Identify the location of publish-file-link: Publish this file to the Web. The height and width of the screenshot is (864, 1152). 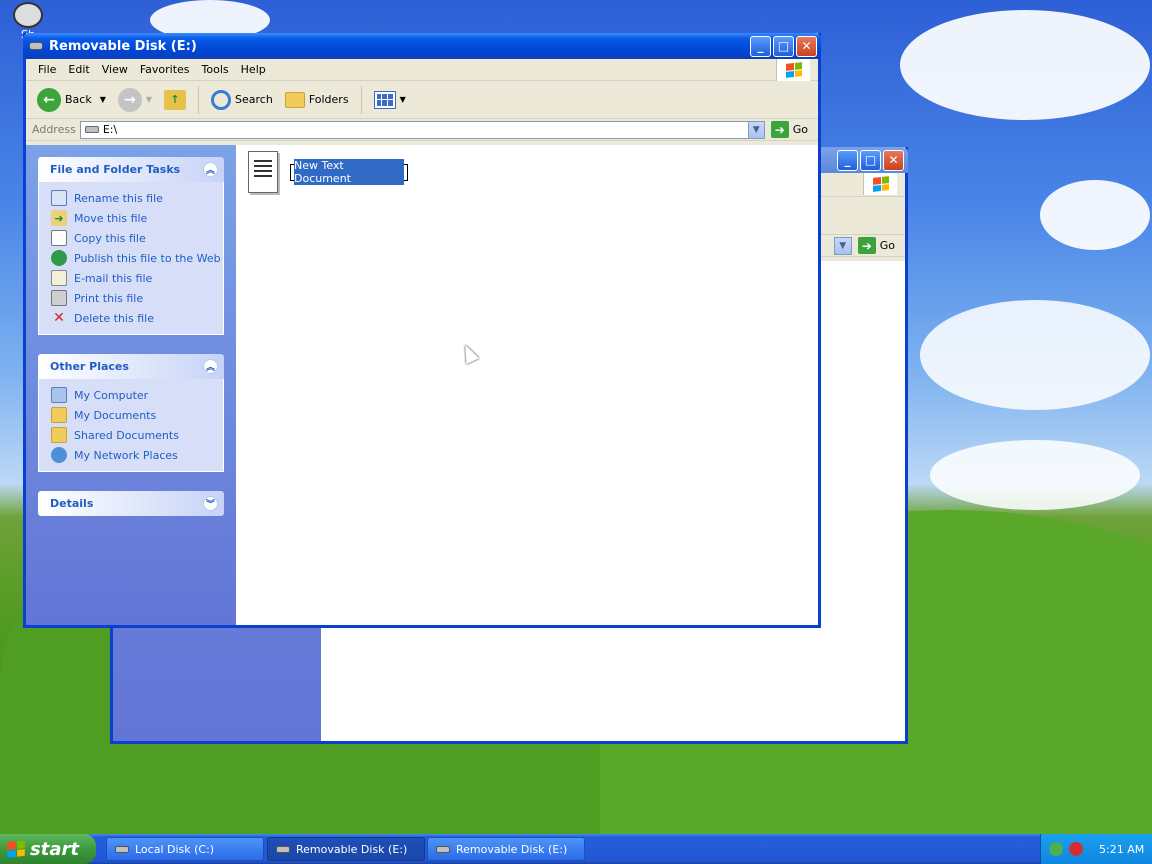
(137, 258).